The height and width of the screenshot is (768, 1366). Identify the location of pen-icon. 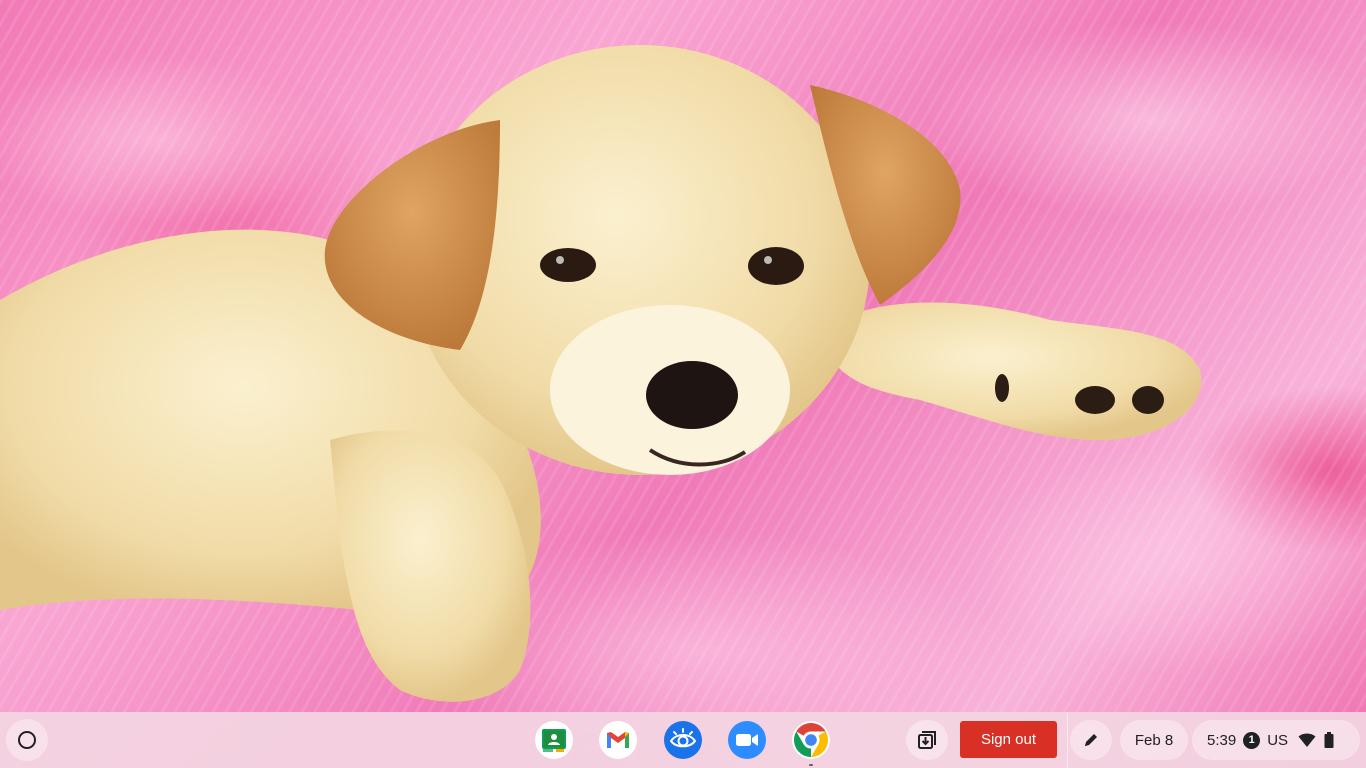
(1091, 740).